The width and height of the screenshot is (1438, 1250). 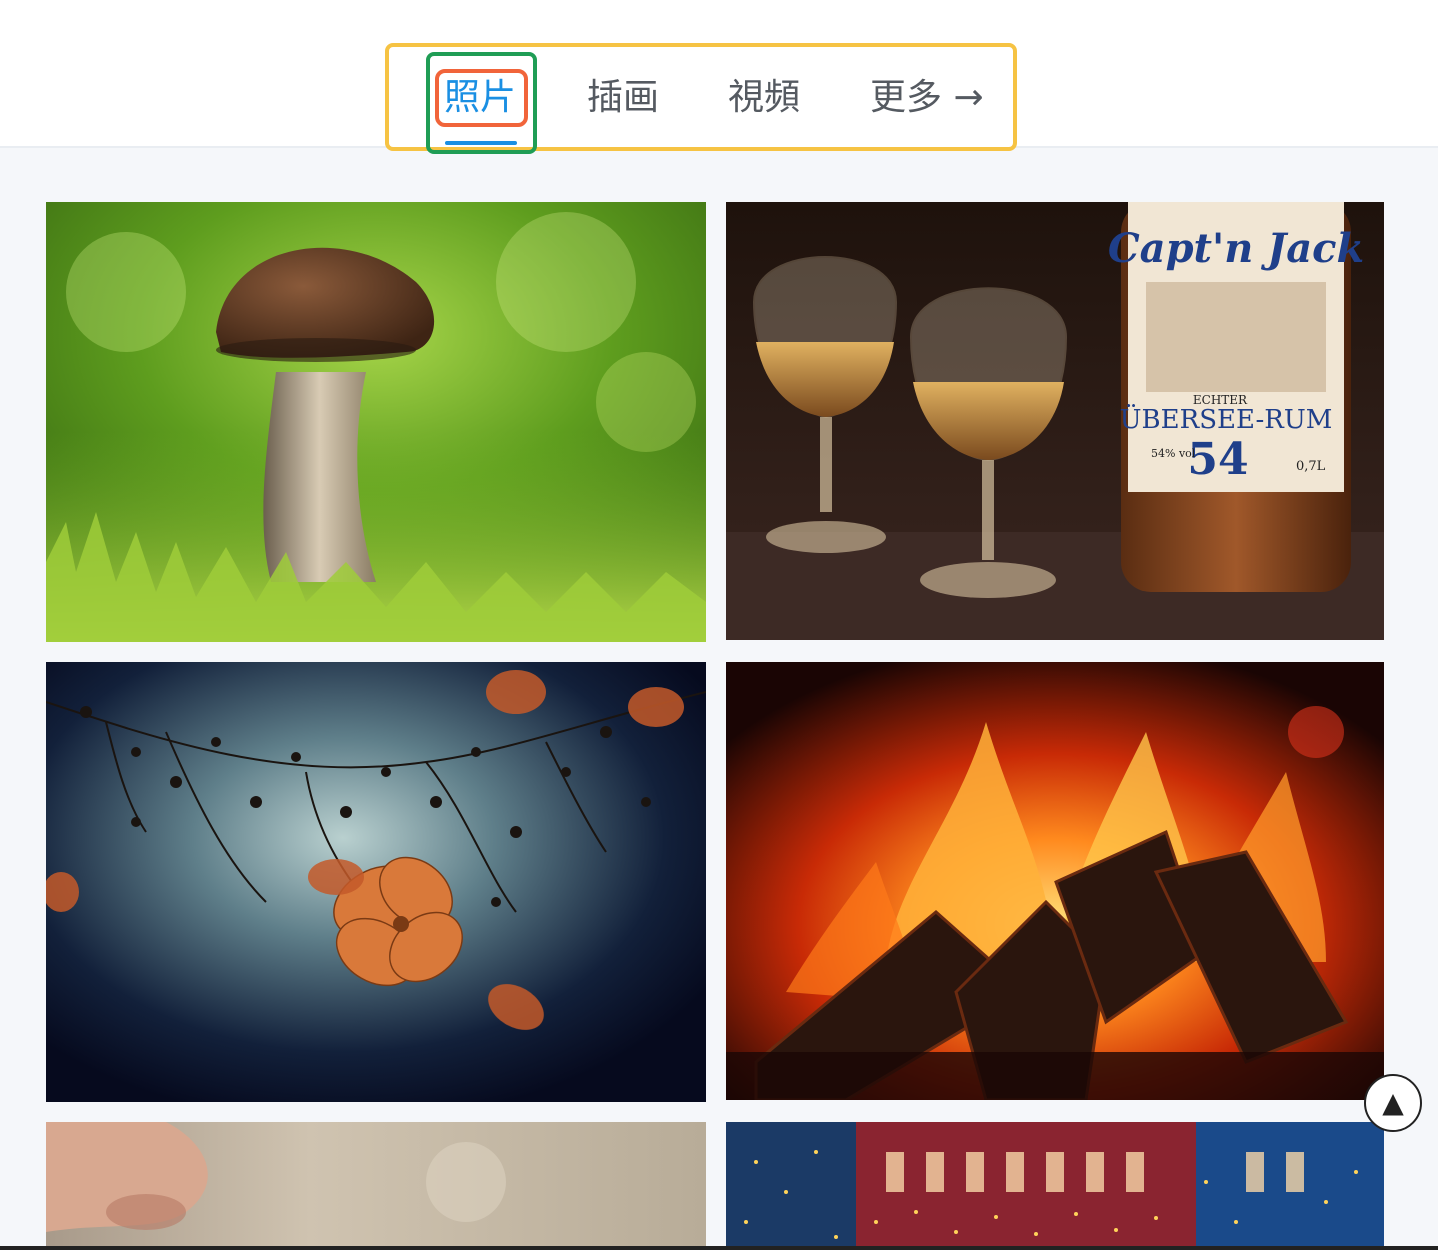 I want to click on bottle-label-volume: 0,7L, so click(x=1311, y=466).